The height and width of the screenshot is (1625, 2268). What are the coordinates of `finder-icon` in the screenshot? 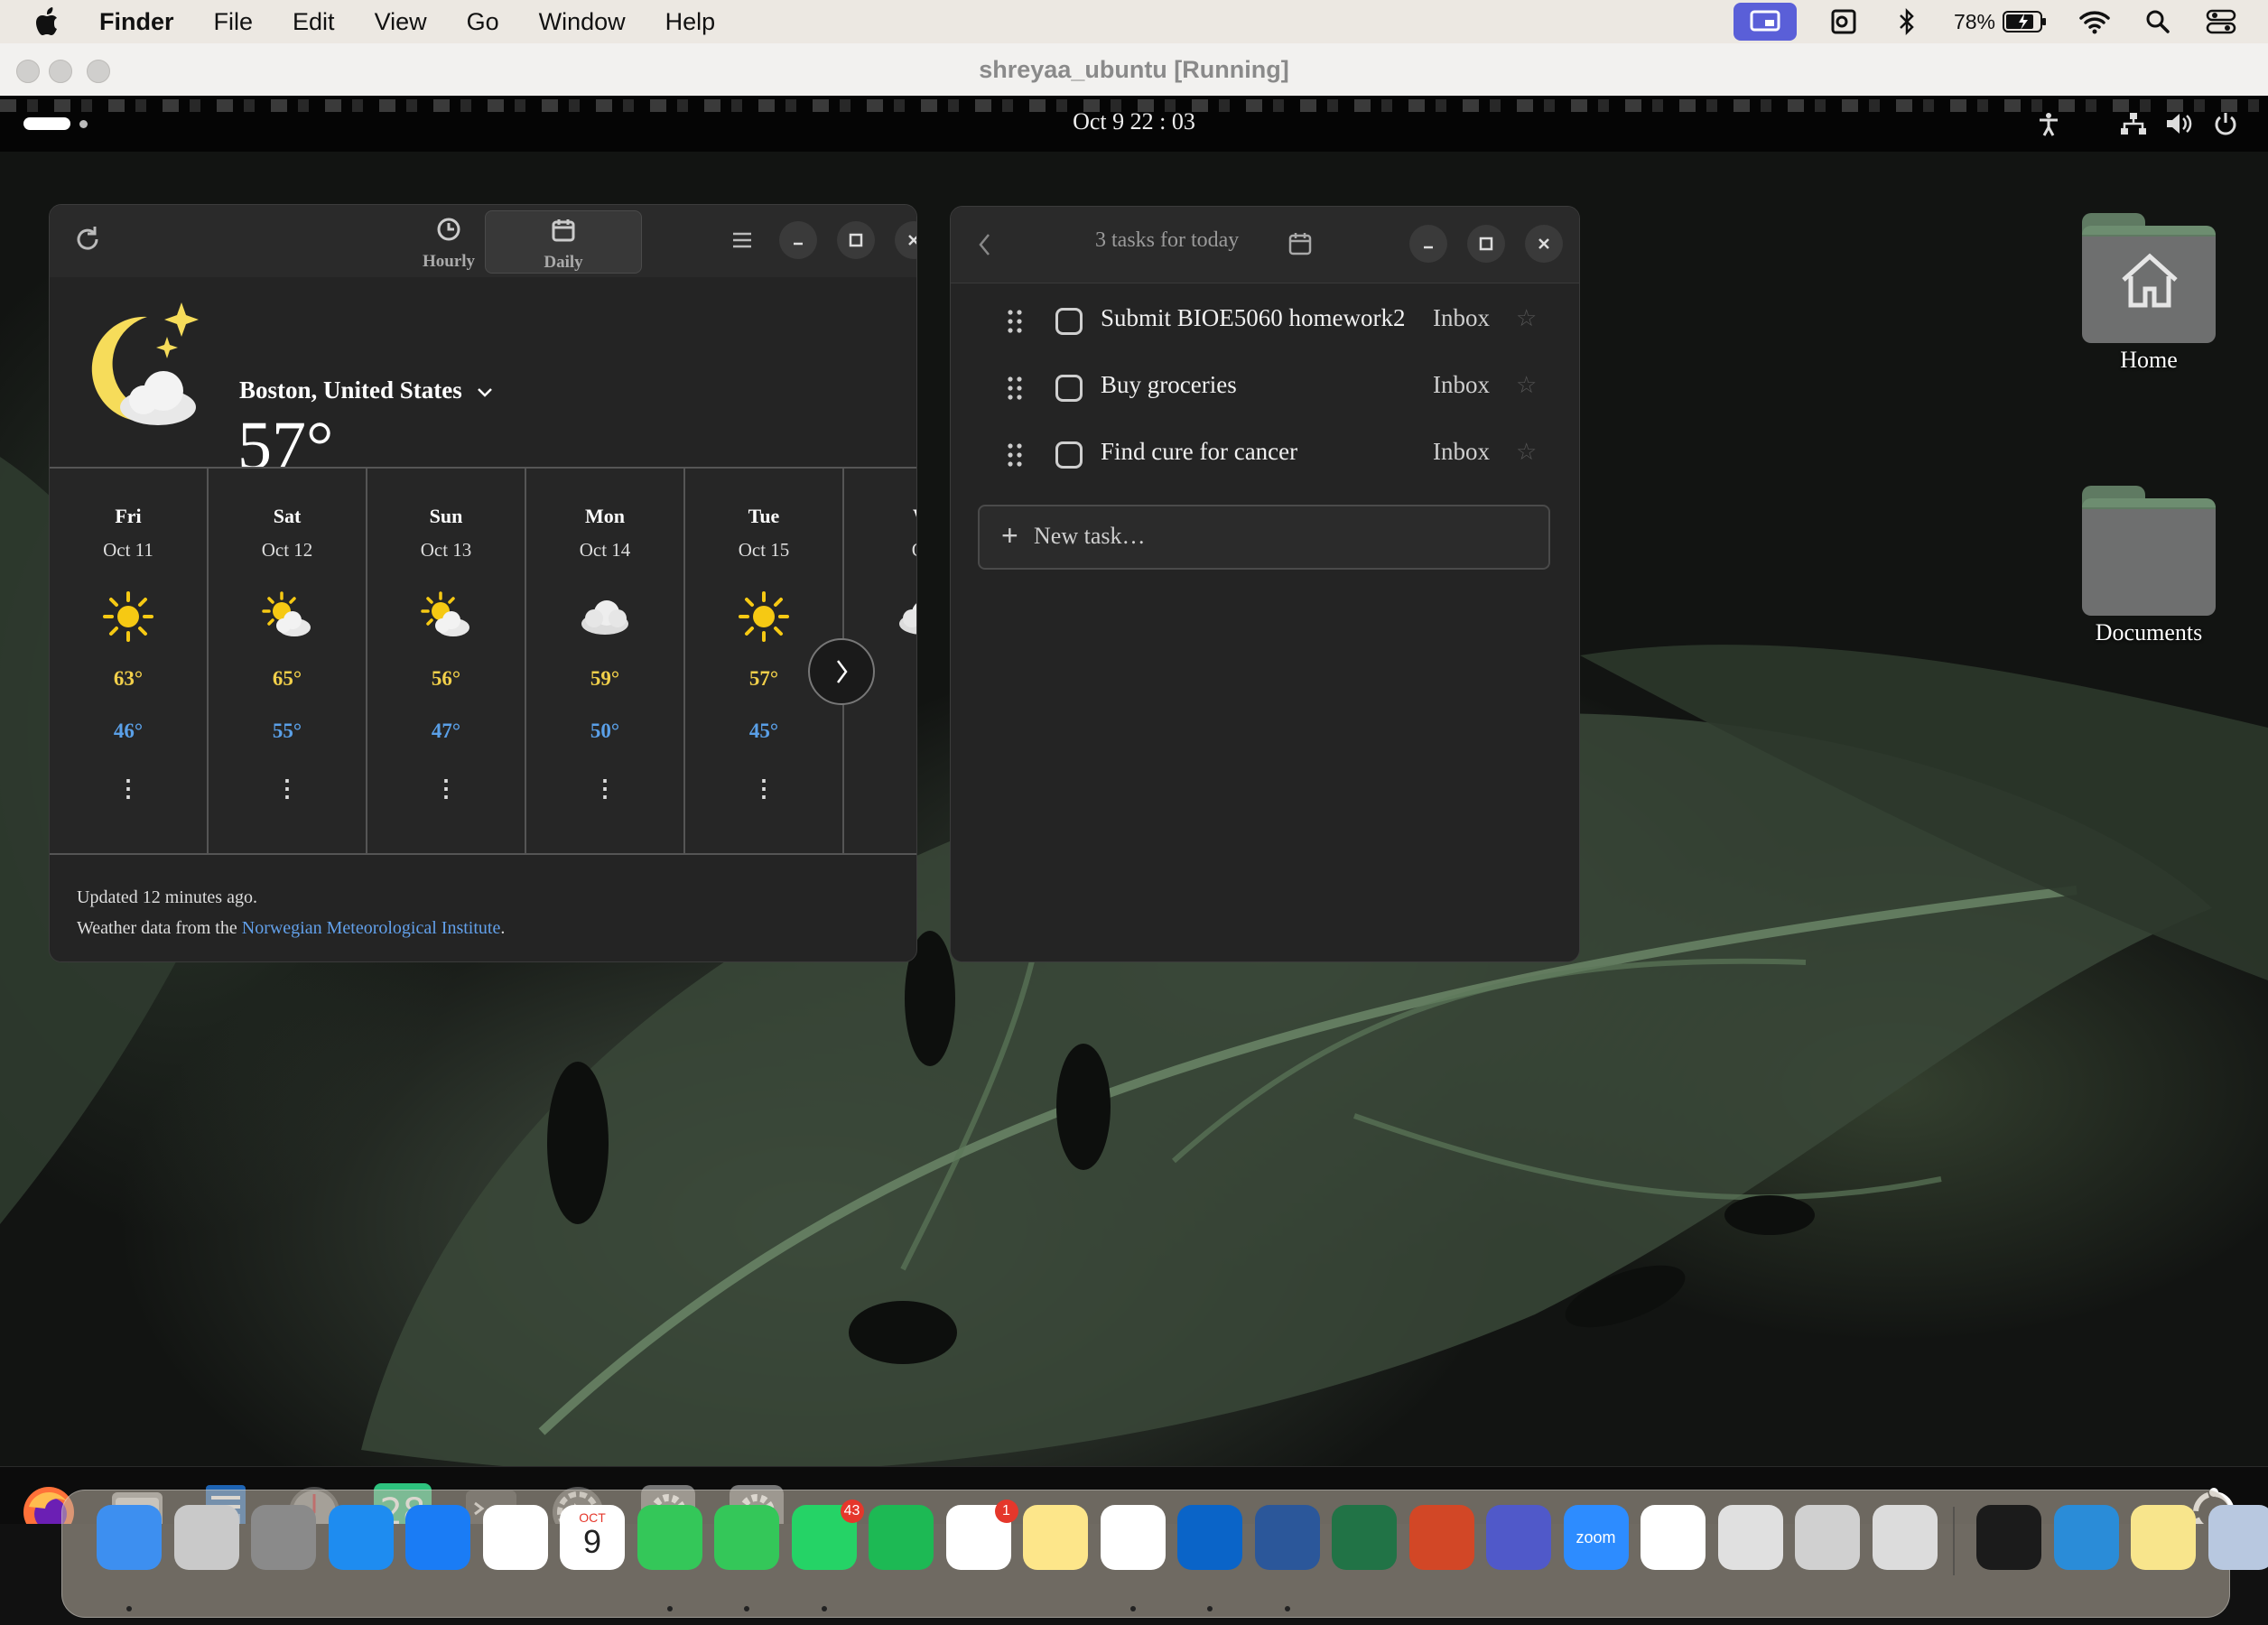 It's located at (129, 1537).